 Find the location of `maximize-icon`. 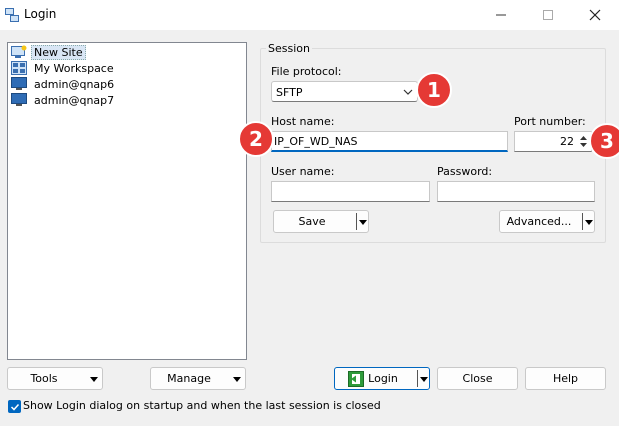

maximize-icon is located at coordinates (548, 15).